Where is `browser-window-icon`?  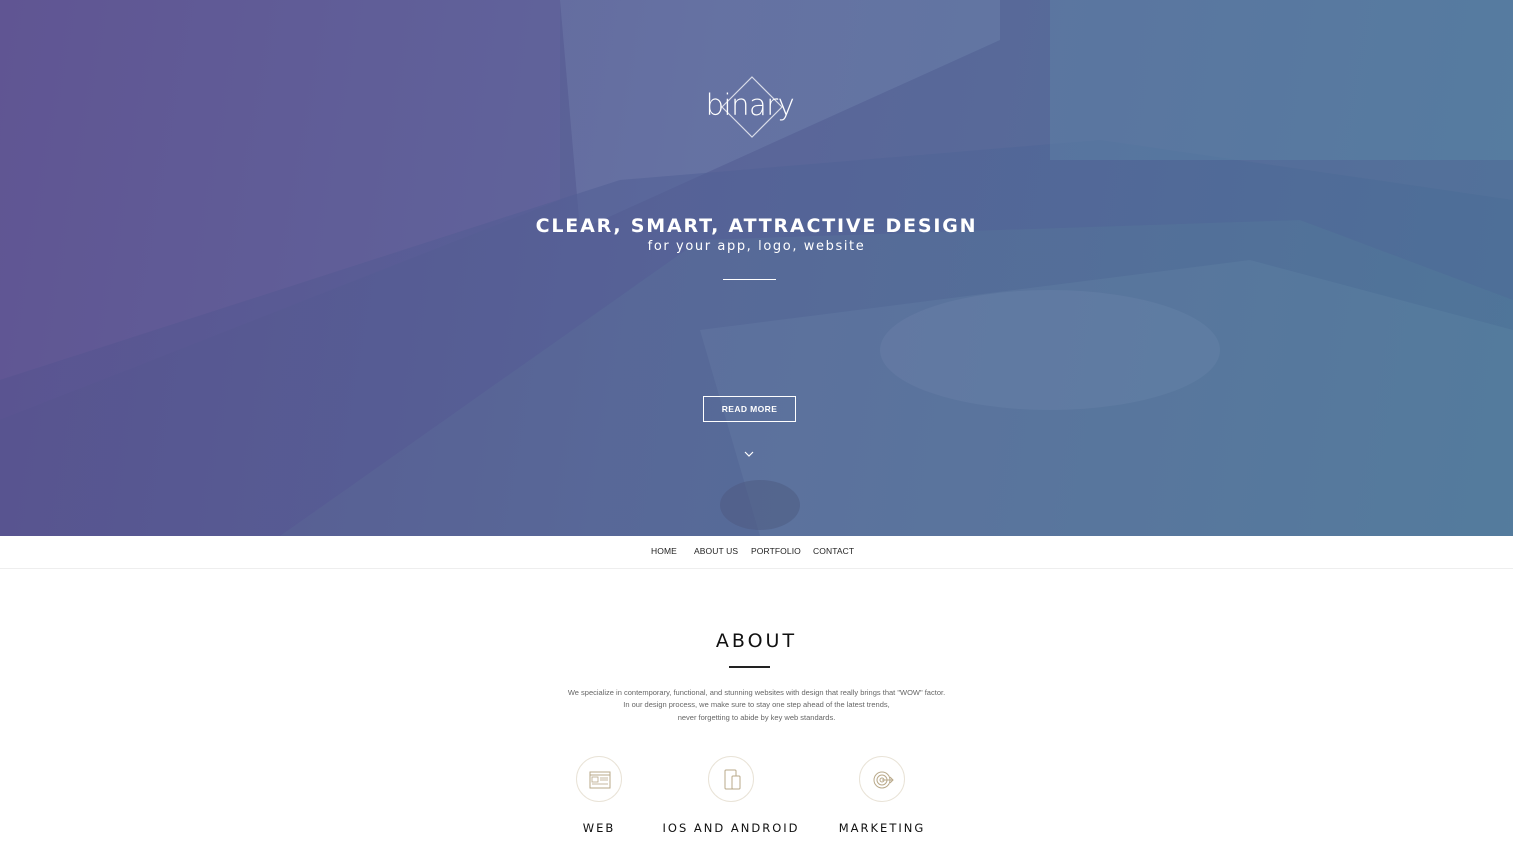
browser-window-icon is located at coordinates (600, 780).